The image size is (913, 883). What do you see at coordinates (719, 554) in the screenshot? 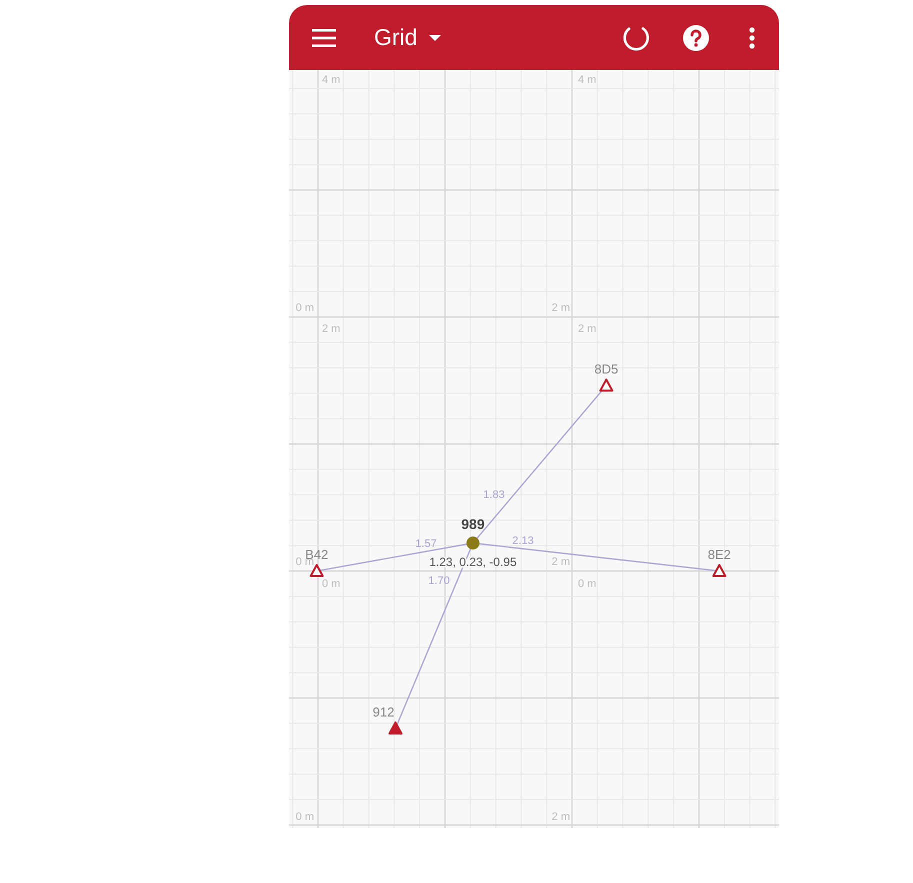
I see `anchor-label: 8E2` at bounding box center [719, 554].